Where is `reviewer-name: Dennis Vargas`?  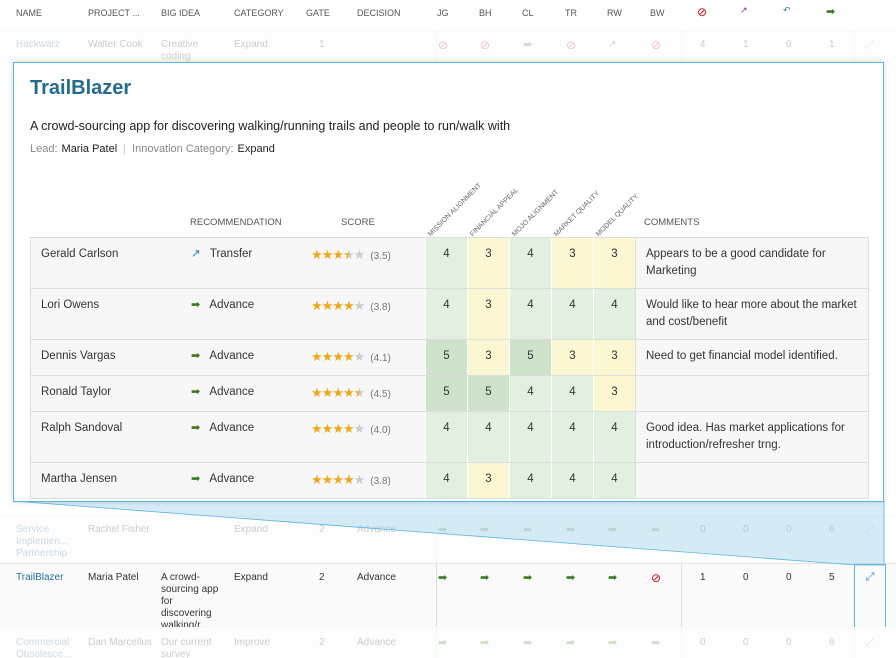
reviewer-name: Dennis Vargas is located at coordinates (78, 356).